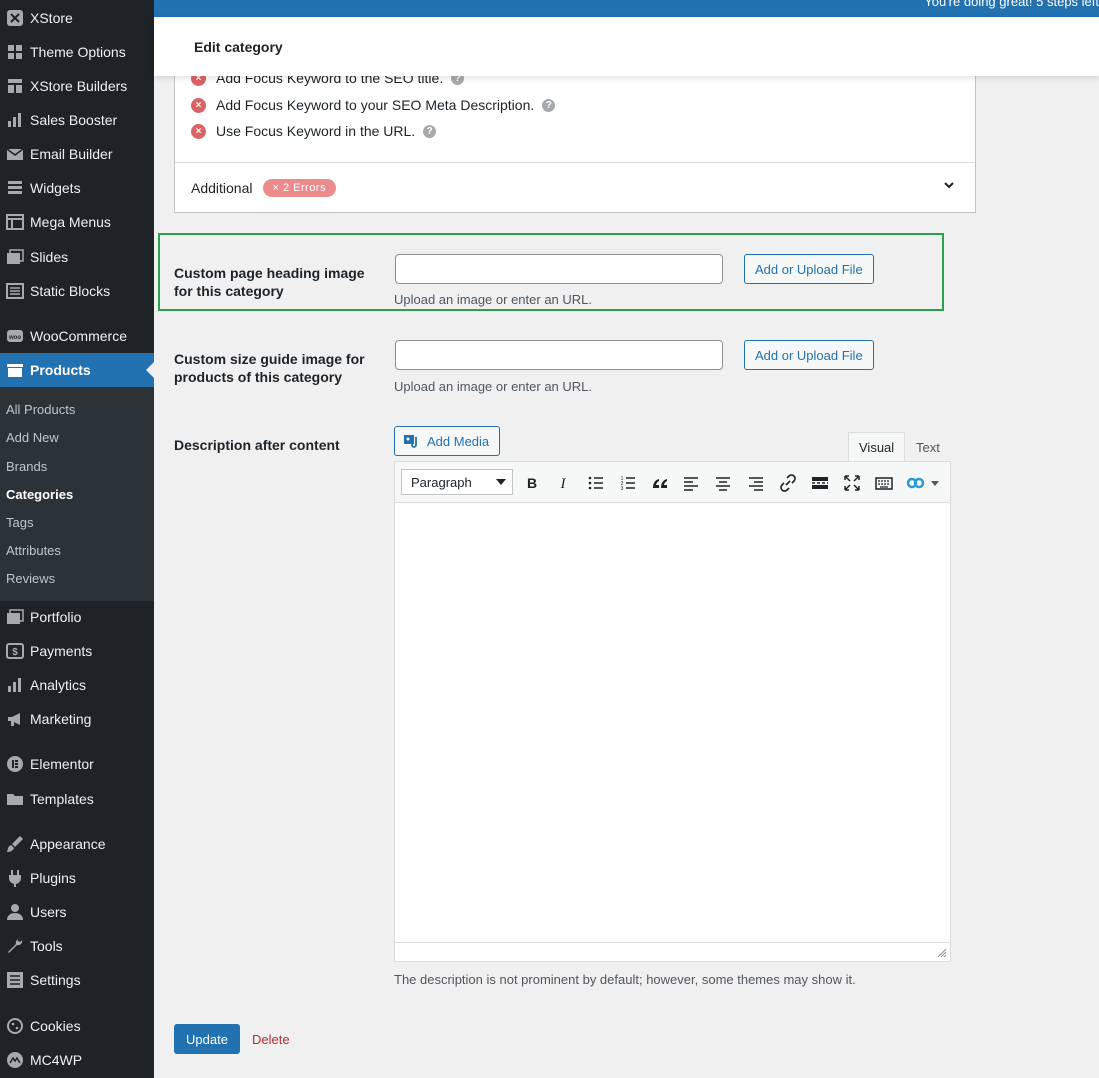 The image size is (1099, 1078). What do you see at coordinates (77, 878) in the screenshot?
I see `menu-plugins: Plugins` at bounding box center [77, 878].